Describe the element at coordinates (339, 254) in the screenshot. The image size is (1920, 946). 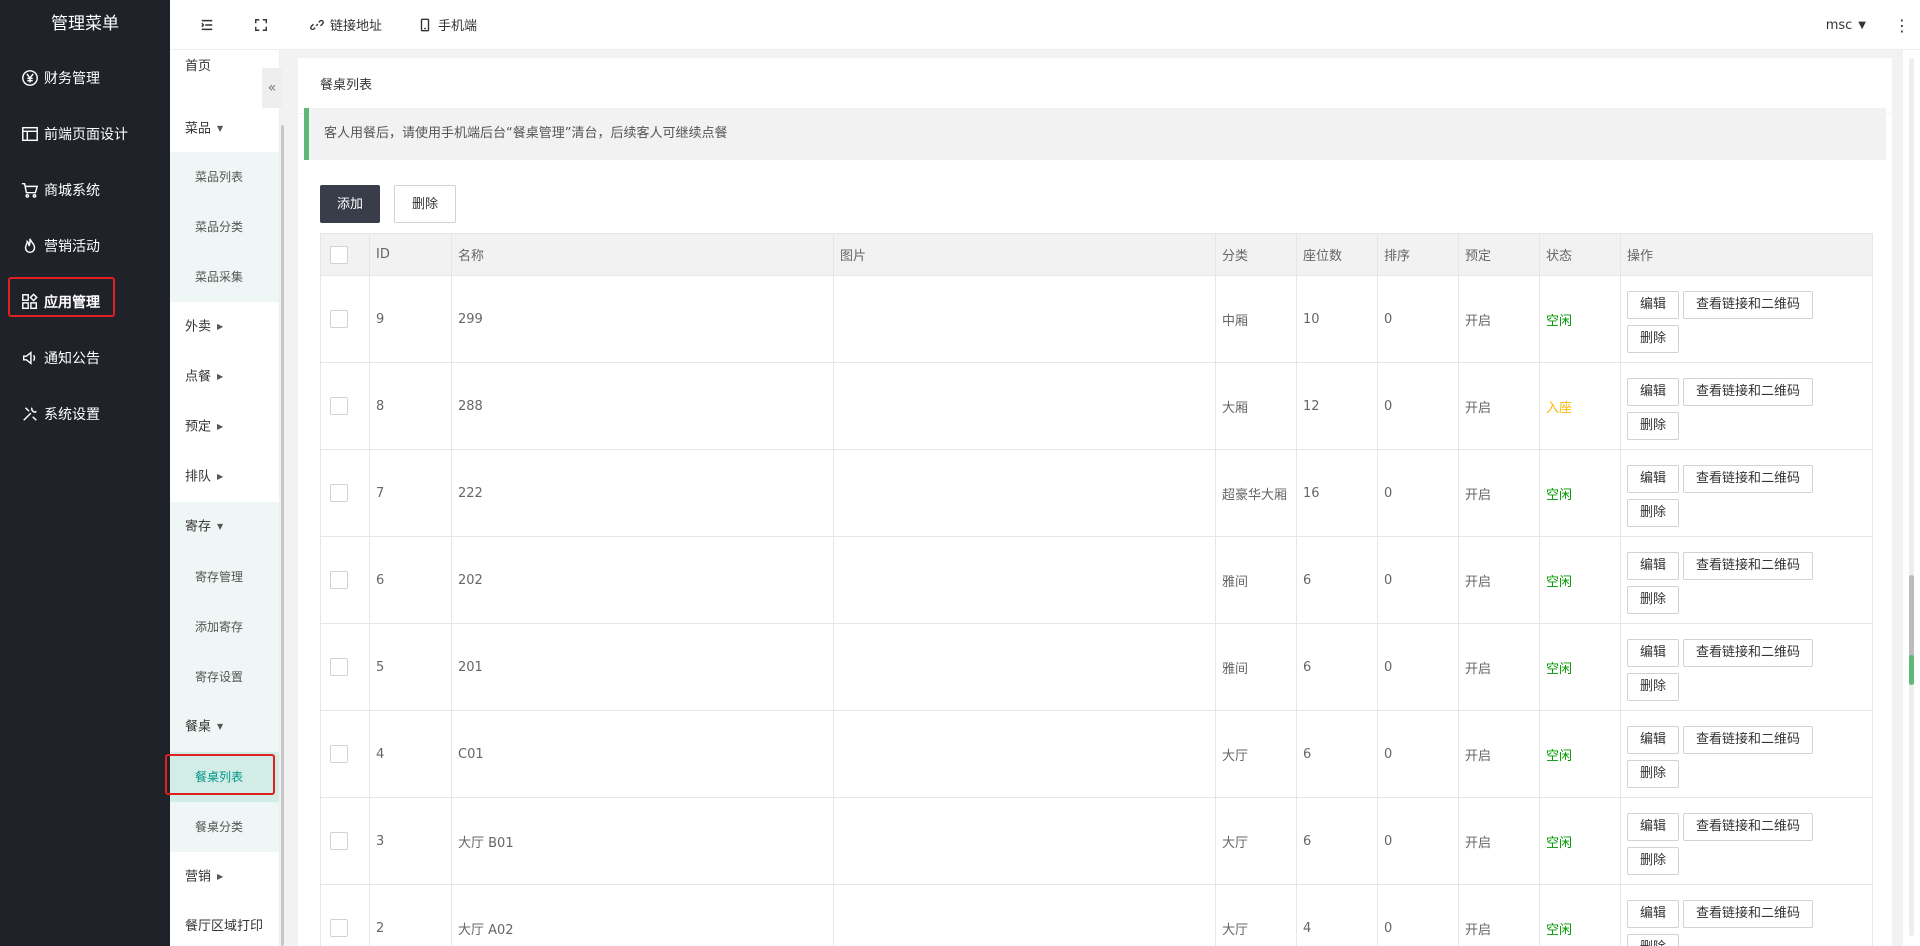
I see `select-all-checkbox` at that location.